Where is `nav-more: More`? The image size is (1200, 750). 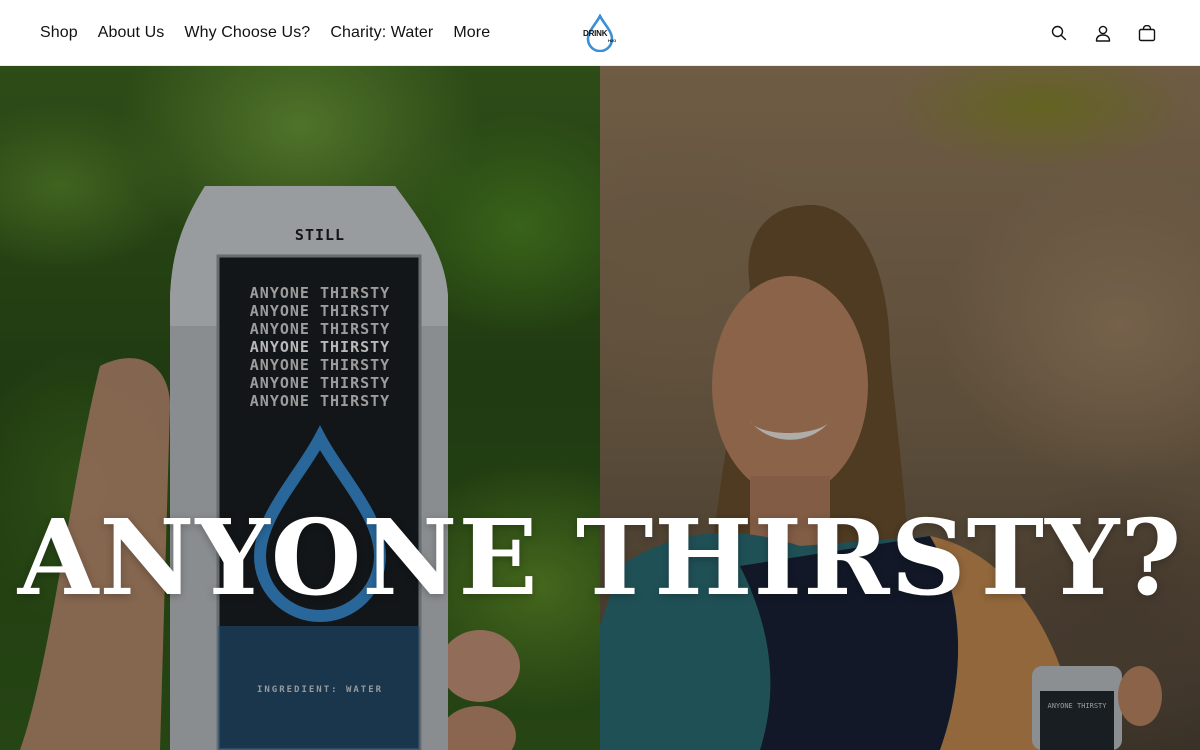 nav-more: More is located at coordinates (471, 33).